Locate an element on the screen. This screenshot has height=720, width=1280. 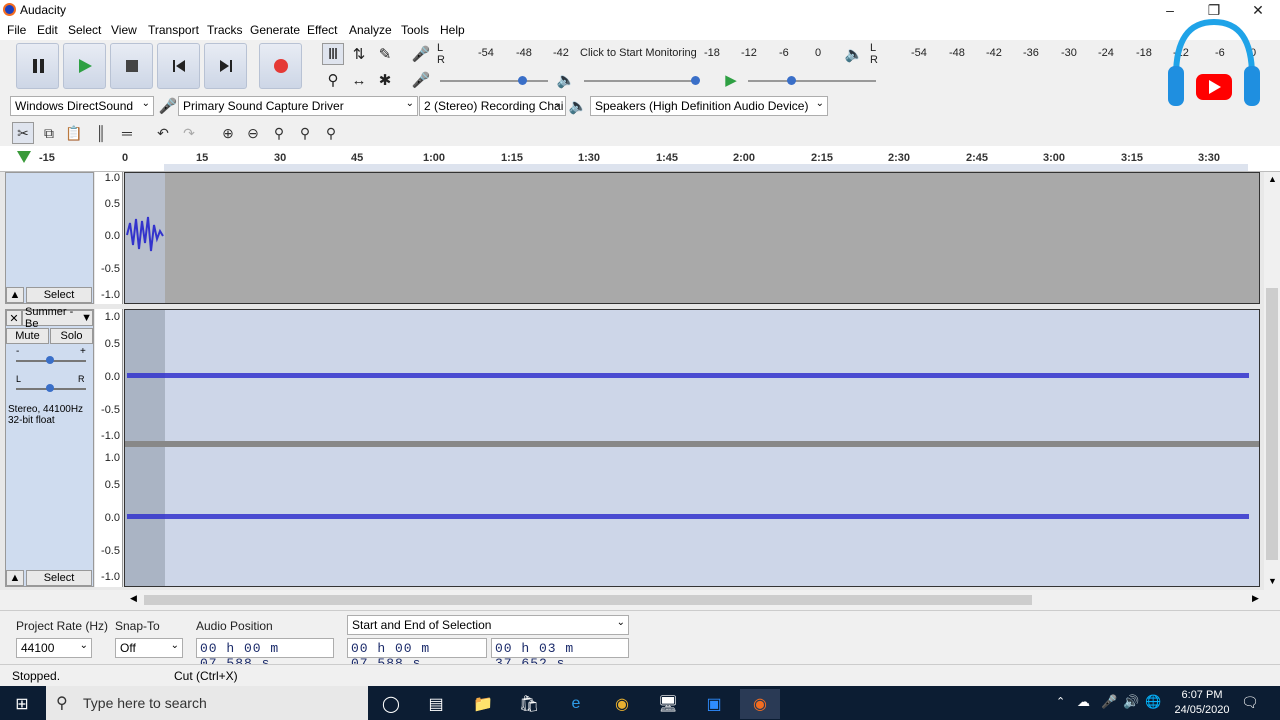
zoom-out-icon: ⊖ is located at coordinates (253, 133).